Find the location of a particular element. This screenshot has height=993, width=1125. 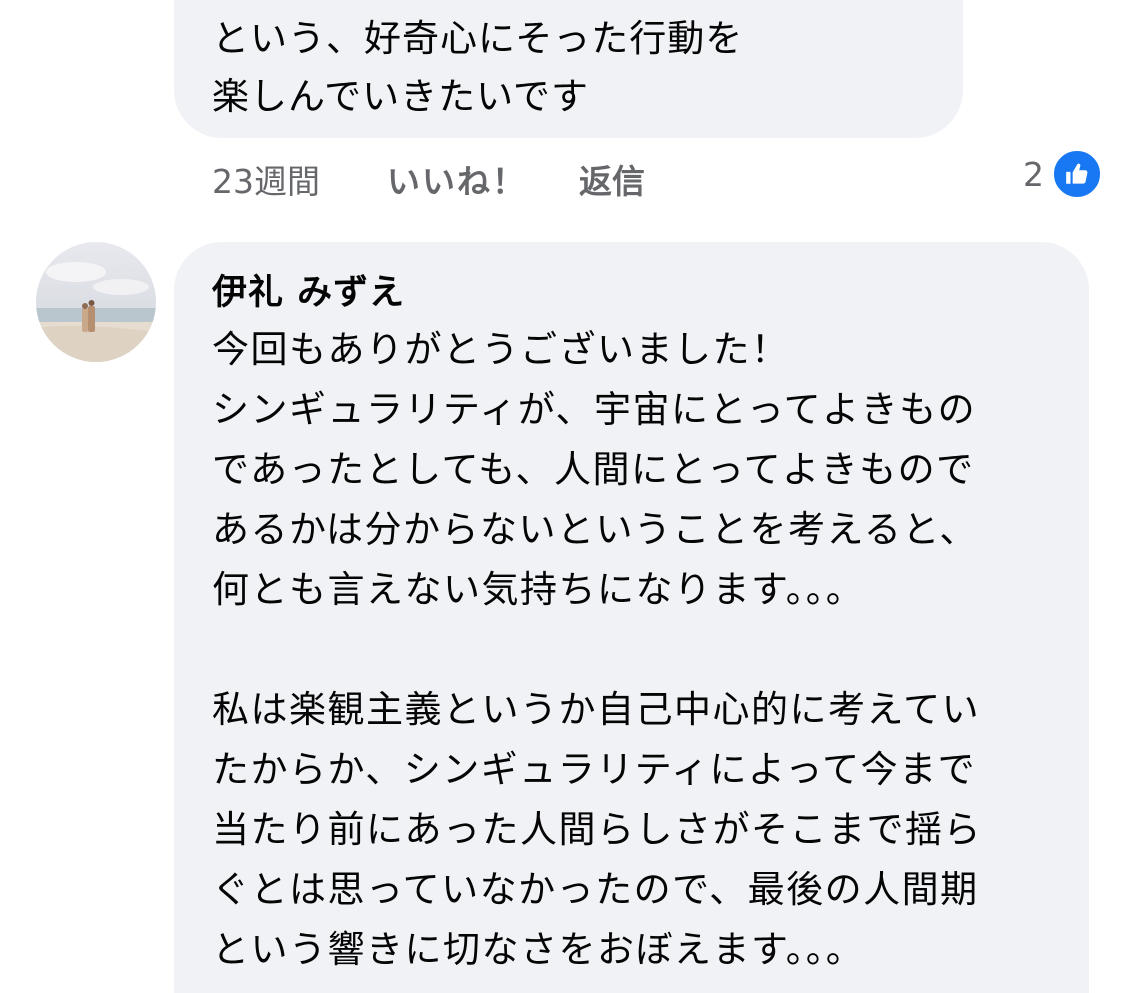

thumbs-up-icon is located at coordinates (1077, 174).